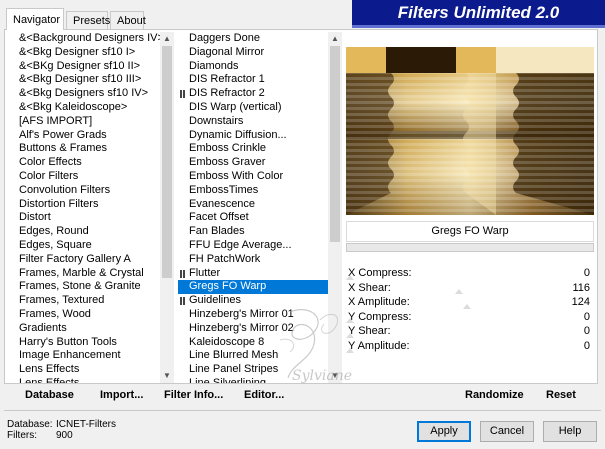 The image size is (605, 449). Describe the element at coordinates (234, 355) in the screenshot. I see `filter-item-label: Line Blurred Mesh` at that location.